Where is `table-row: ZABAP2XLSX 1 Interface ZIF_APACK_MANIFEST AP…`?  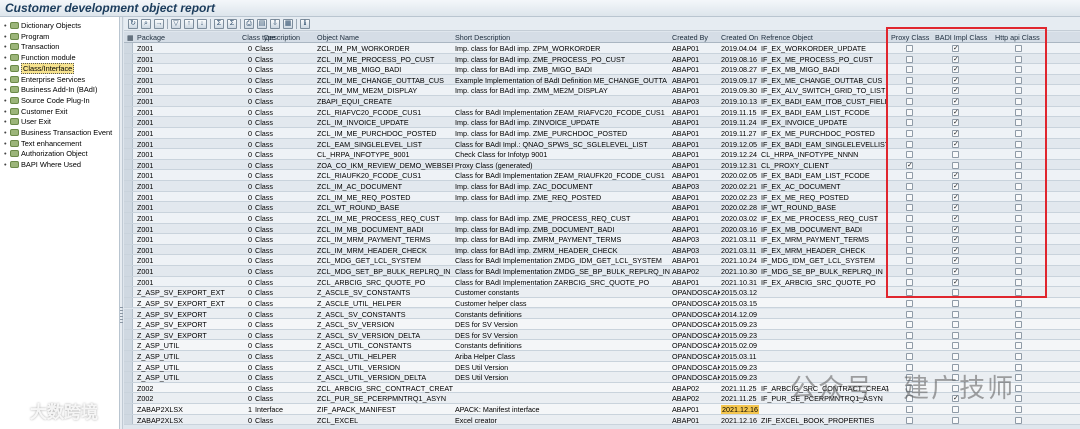 table-row: ZABAP2XLSX 1 Interface ZIF_APACK_MANIFEST AP… is located at coordinates (602, 409).